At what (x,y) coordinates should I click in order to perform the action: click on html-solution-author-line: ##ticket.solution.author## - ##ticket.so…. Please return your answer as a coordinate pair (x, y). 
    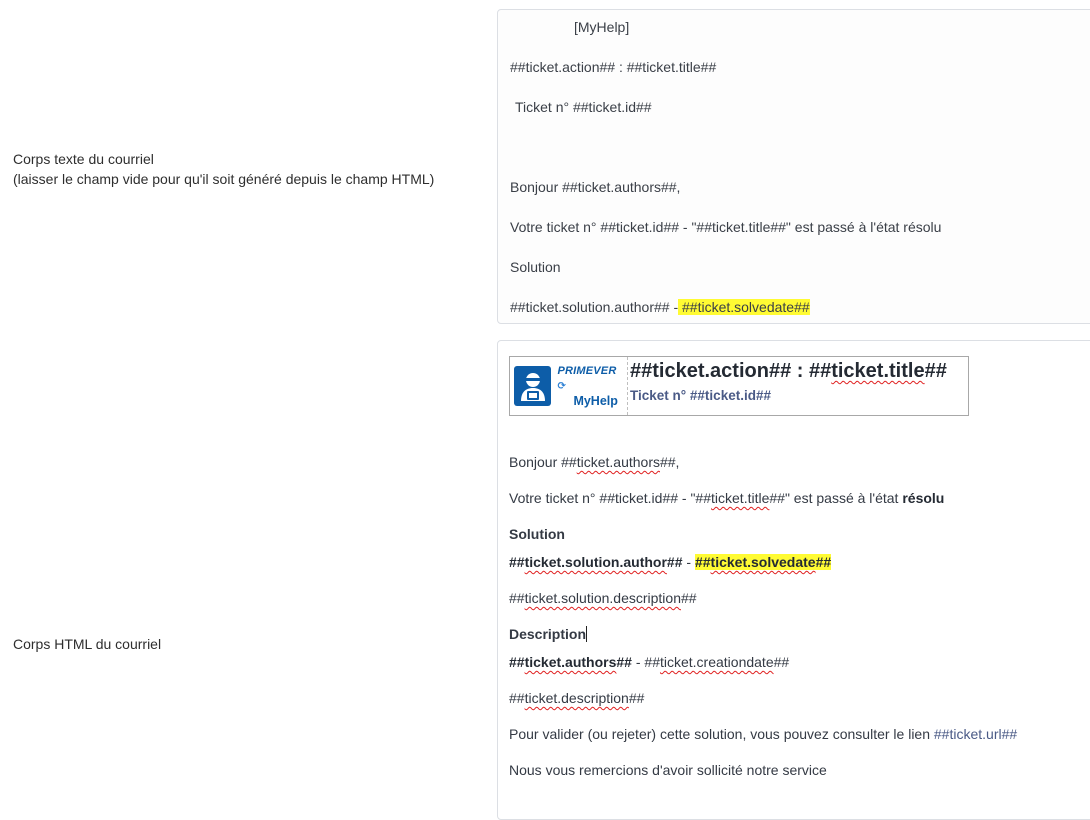
    Looking at the image, I should click on (670, 562).